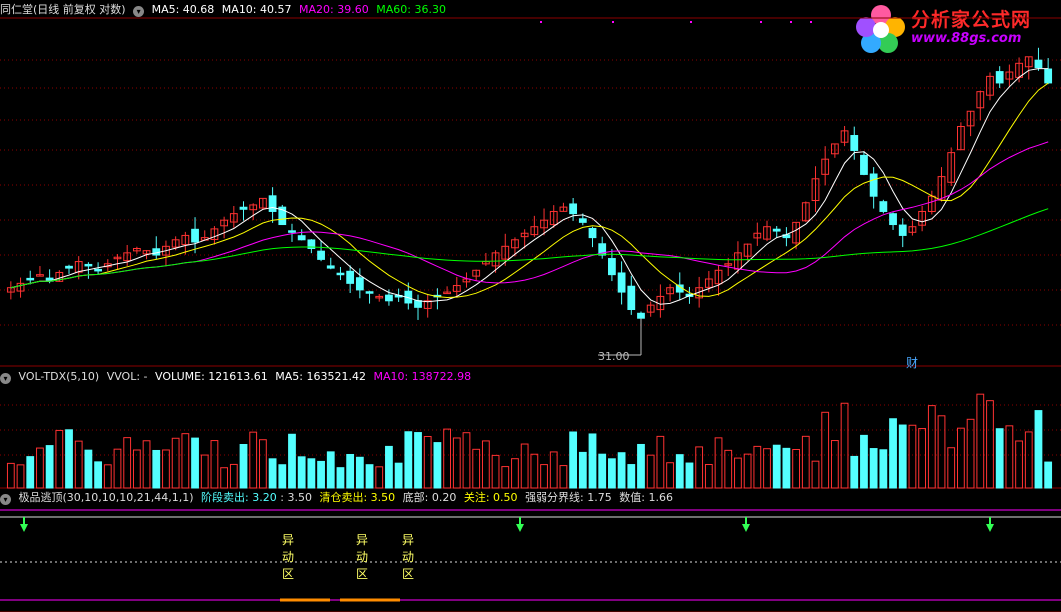 Image resolution: width=1061 pixels, height=612 pixels. I want to click on indicator-lines, so click(507, 559).